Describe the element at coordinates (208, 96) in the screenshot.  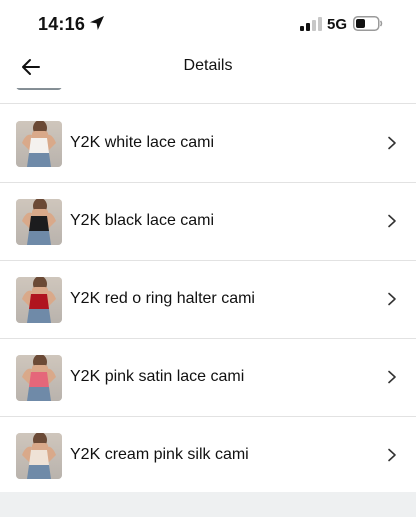
I see `list-item-partial` at that location.